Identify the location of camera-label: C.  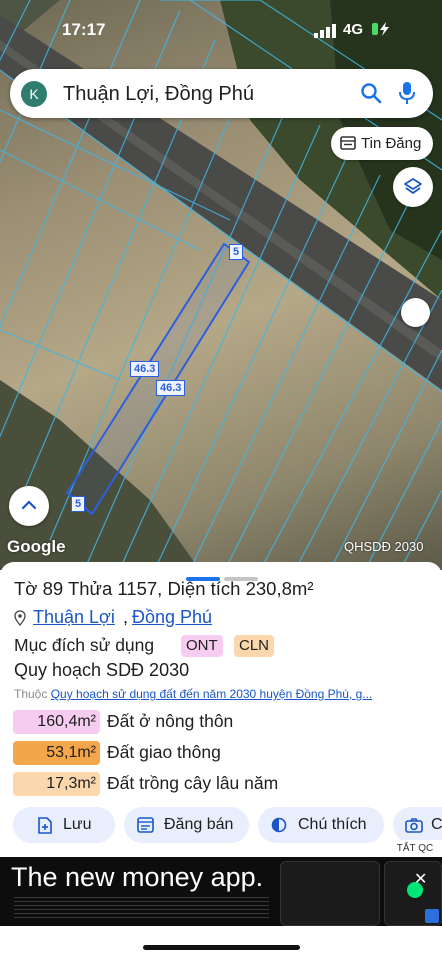
(436, 824).